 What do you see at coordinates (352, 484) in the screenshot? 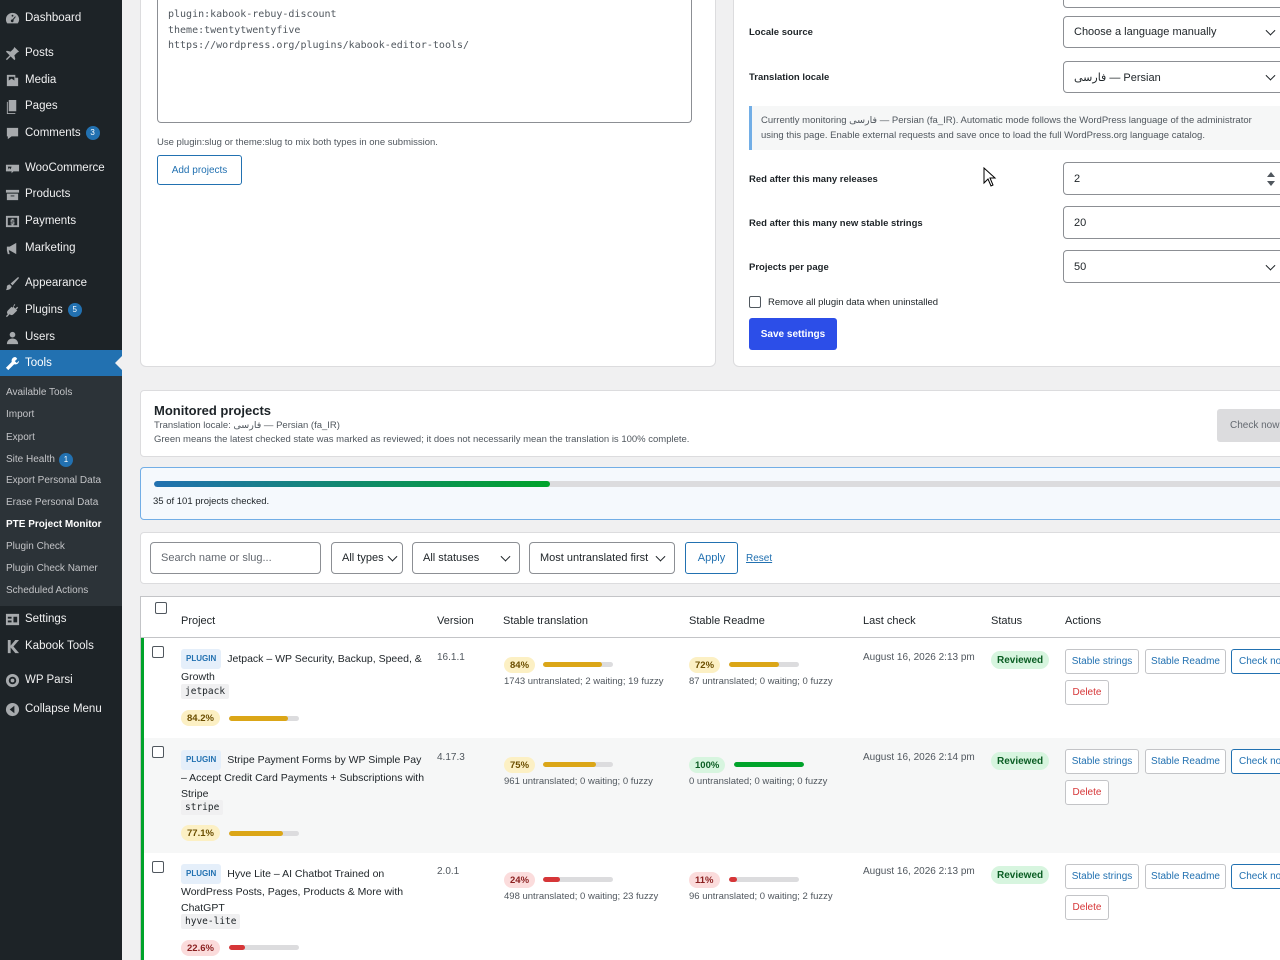
I see `check-progress-fill` at bounding box center [352, 484].